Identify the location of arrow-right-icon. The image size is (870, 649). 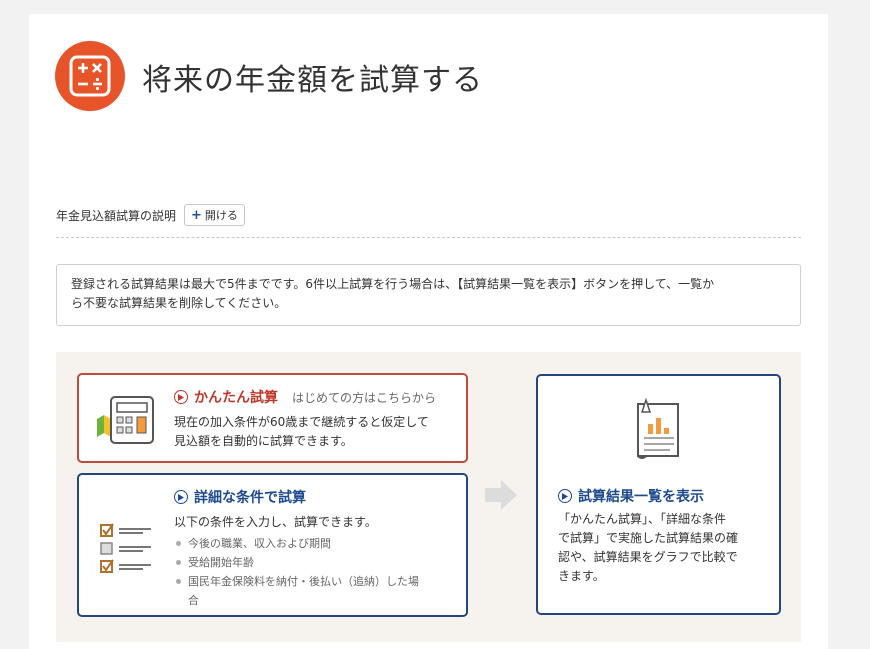
(501, 497).